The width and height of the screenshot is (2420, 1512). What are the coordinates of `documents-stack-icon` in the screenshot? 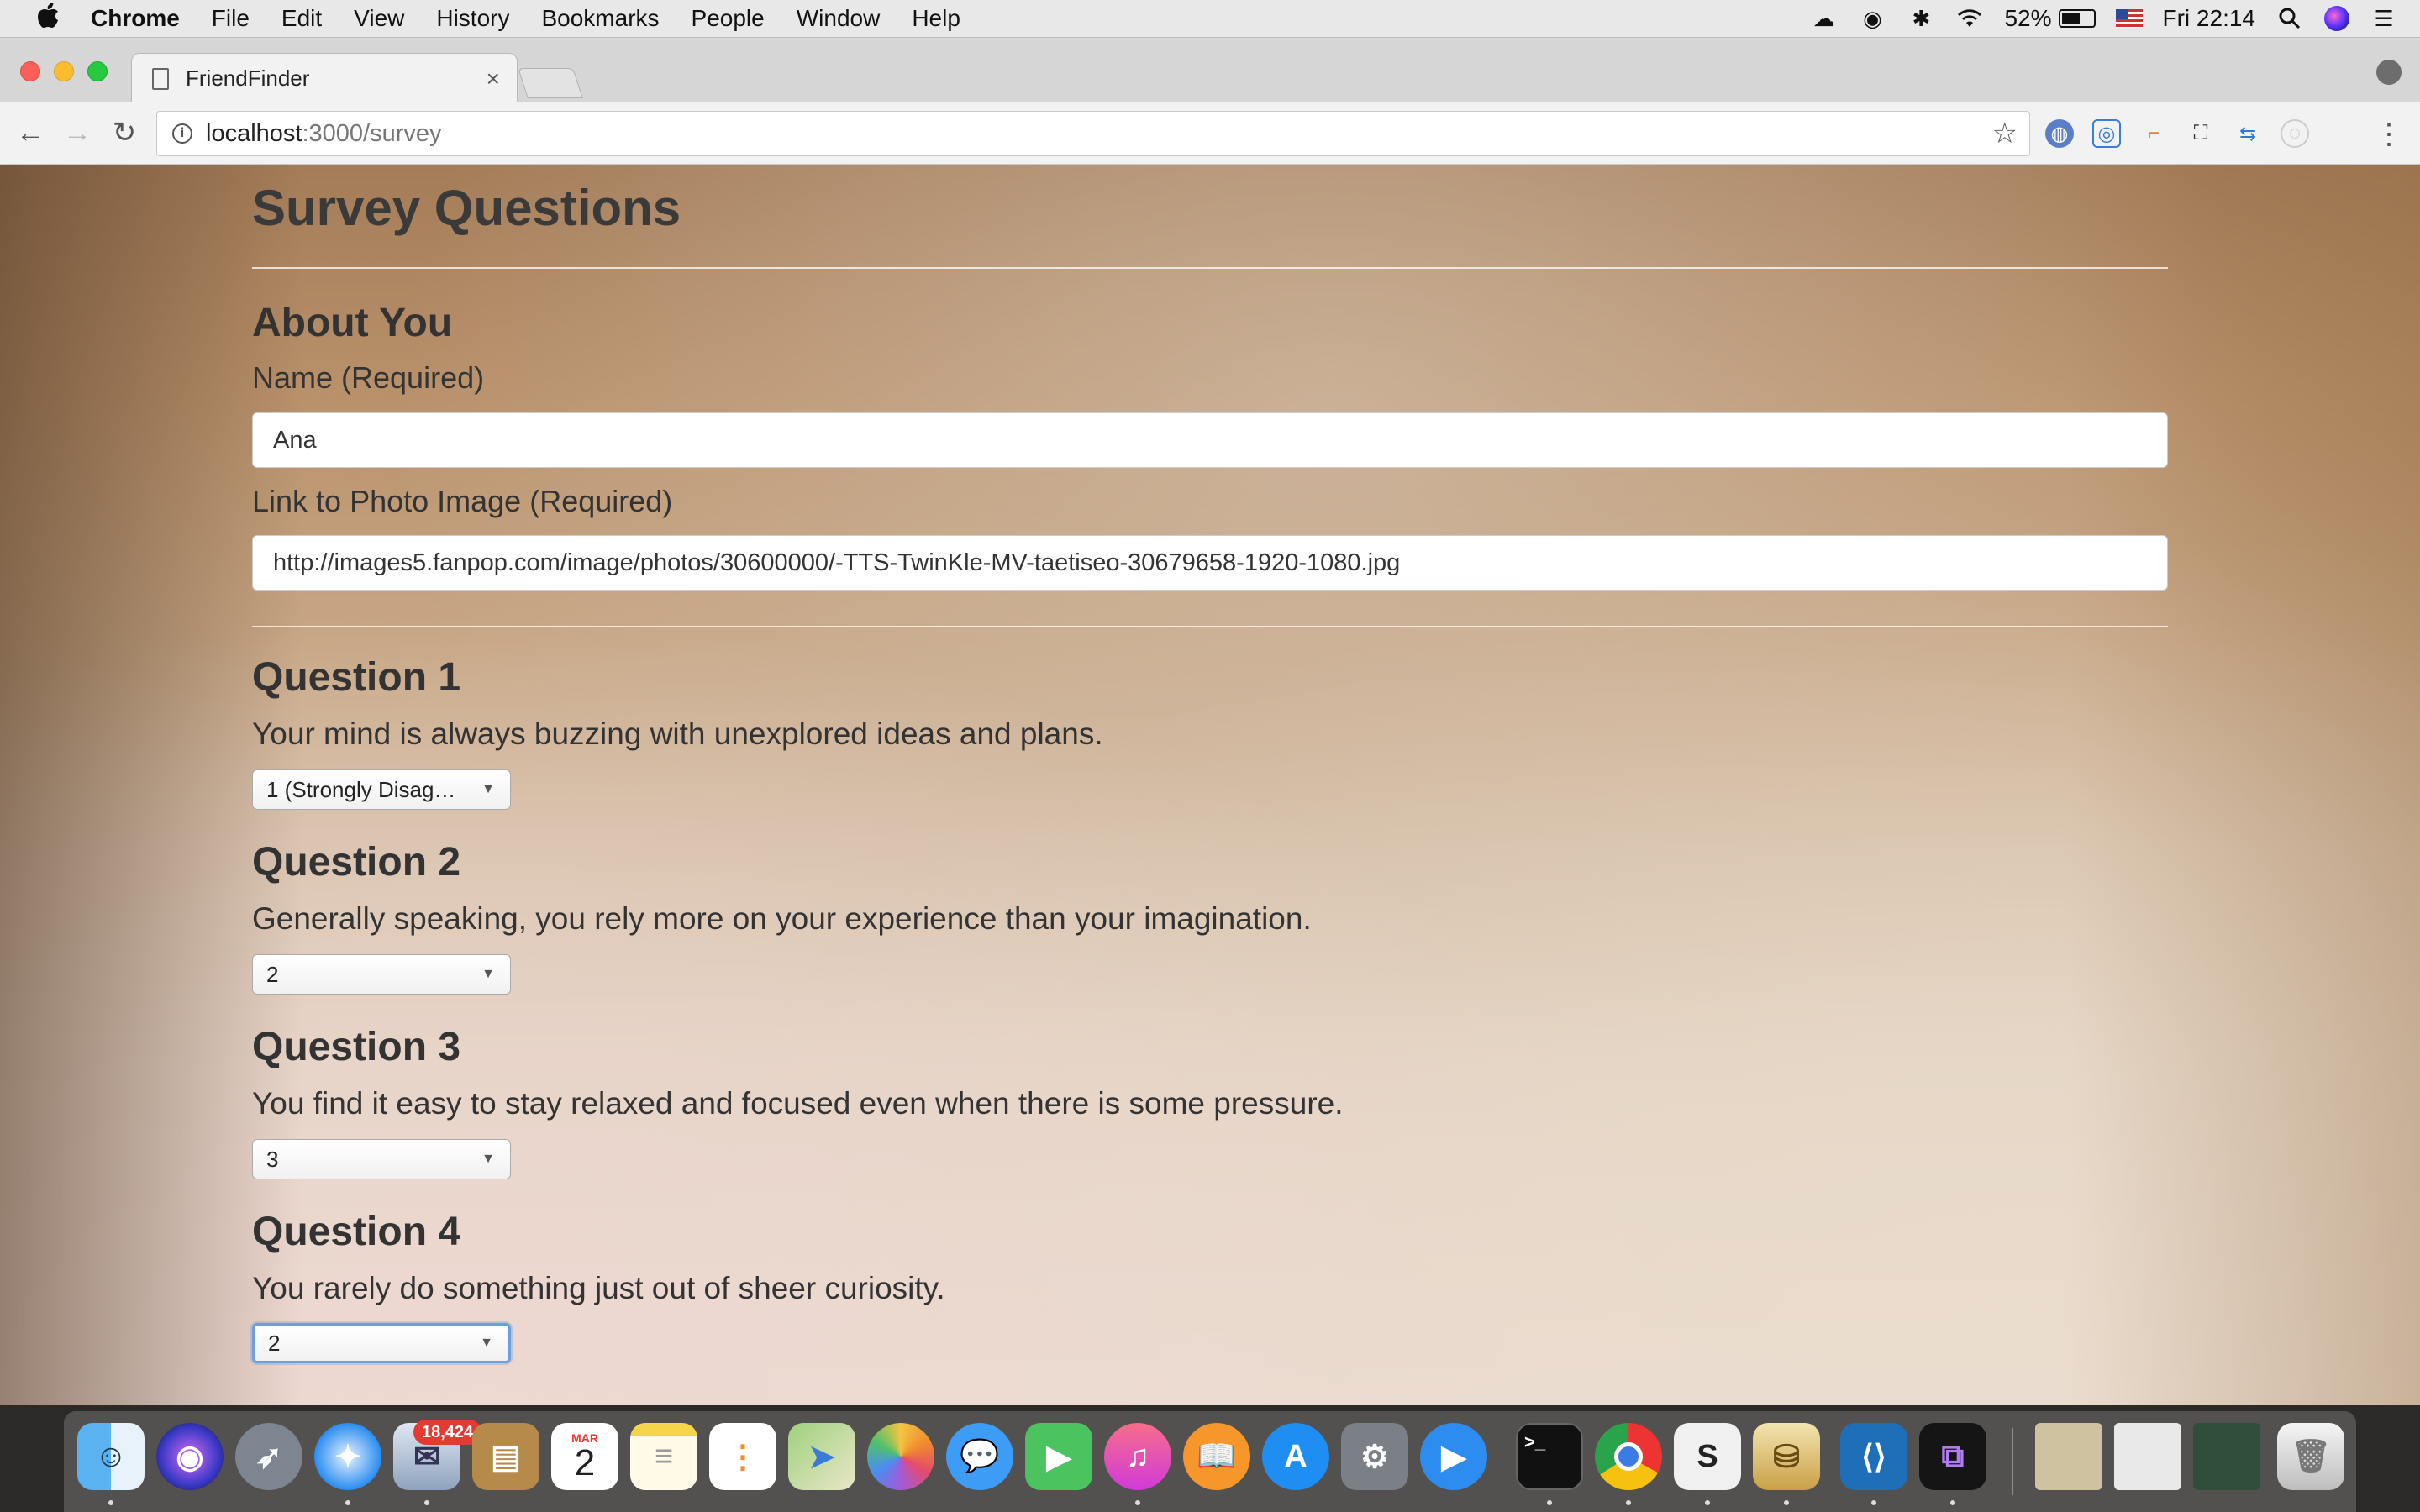 It's located at (2147, 1456).